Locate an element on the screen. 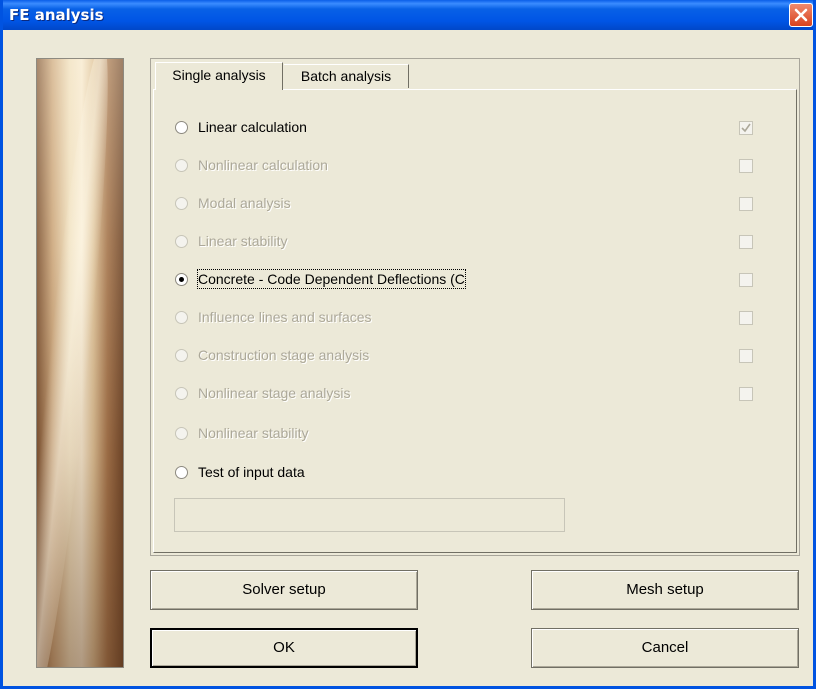 This screenshot has height=689, width=816. option-label: Construction stage analysis is located at coordinates (284, 355).